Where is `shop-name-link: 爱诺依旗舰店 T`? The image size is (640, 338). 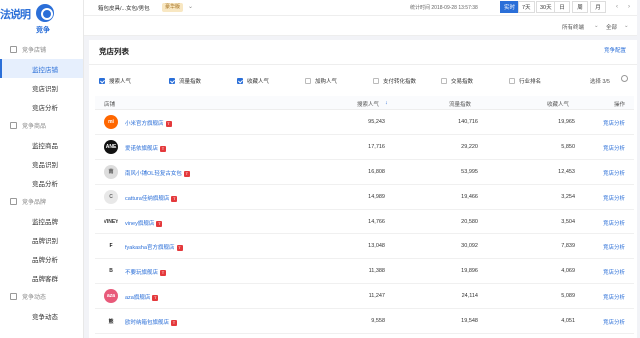 shop-name-link: 爱诺依旗舰店 T is located at coordinates (146, 148).